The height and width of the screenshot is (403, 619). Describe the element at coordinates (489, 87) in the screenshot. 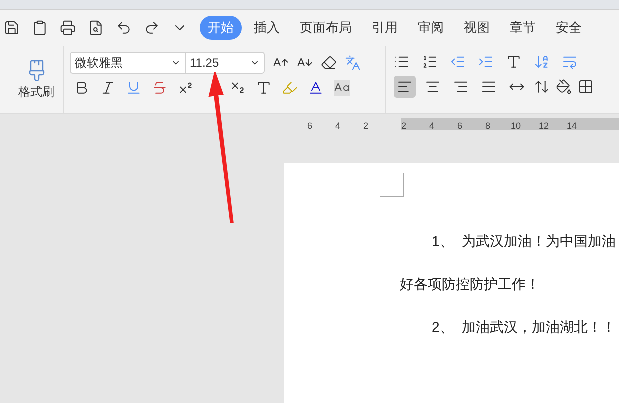

I see `align-justify-icon` at that location.